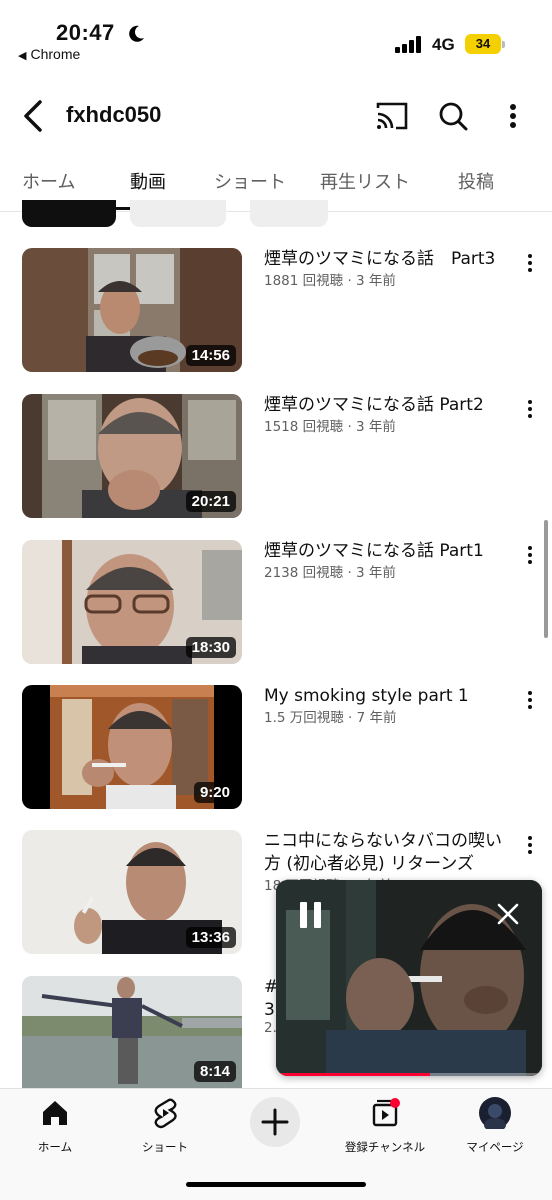 This screenshot has height=1200, width=552. I want to click on video-duration: 8:14, so click(214, 1071).